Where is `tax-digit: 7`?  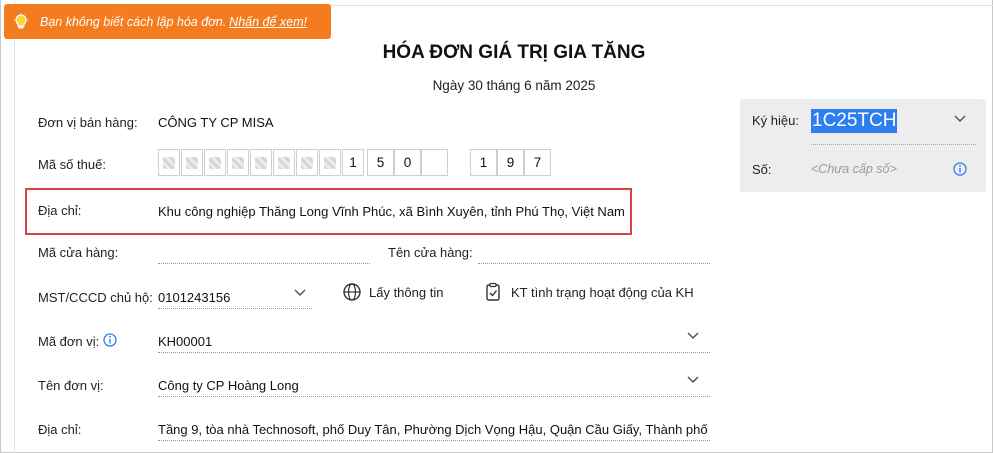
tax-digit: 7 is located at coordinates (537, 162).